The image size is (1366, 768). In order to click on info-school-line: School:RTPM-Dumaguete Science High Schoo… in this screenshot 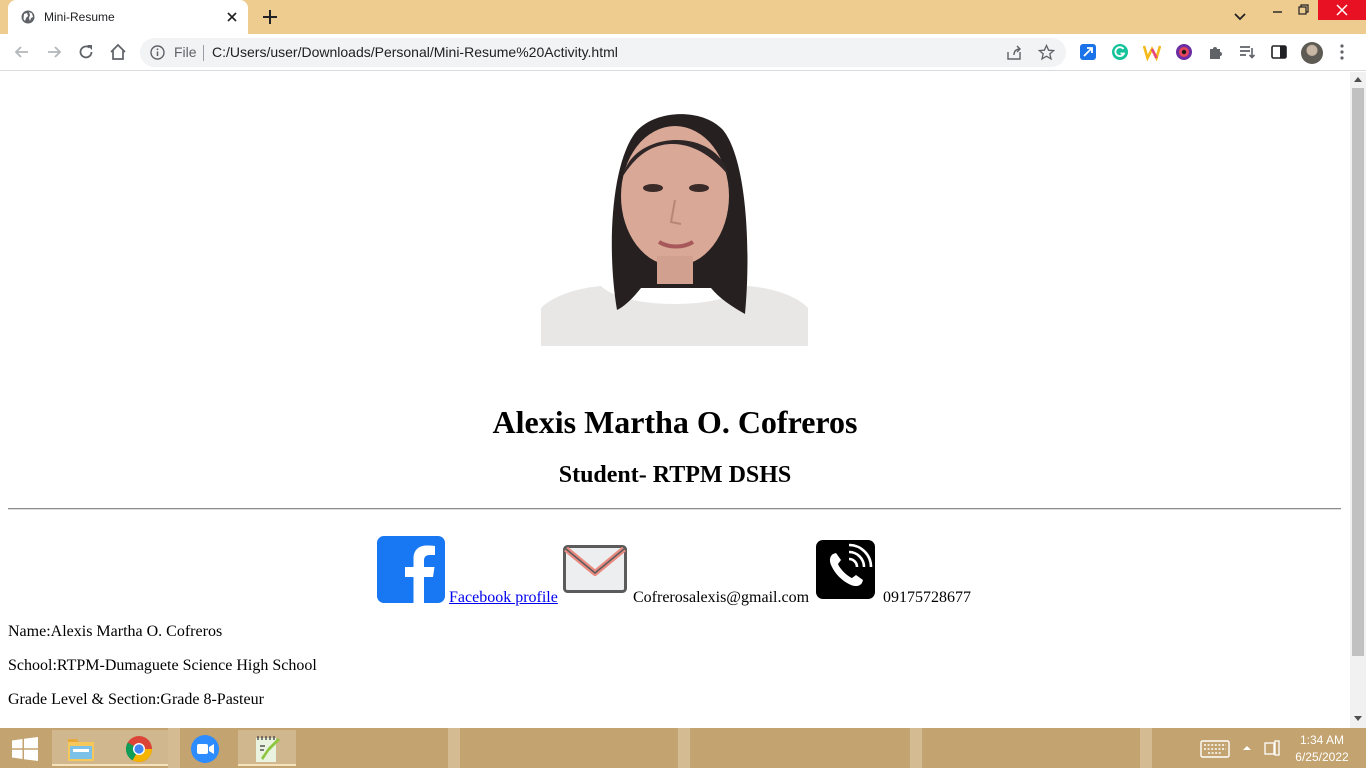, I will do `click(162, 665)`.